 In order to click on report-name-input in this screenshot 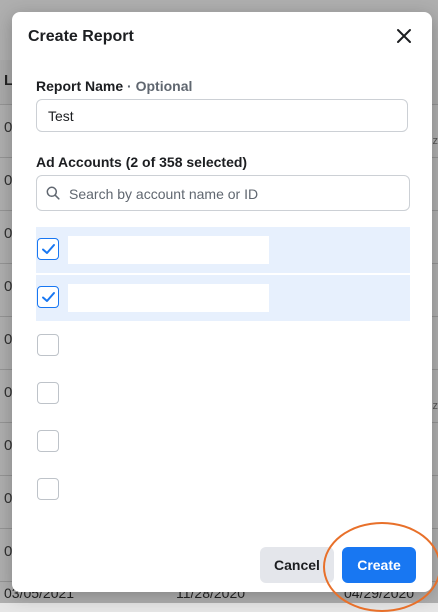, I will do `click(222, 115)`.